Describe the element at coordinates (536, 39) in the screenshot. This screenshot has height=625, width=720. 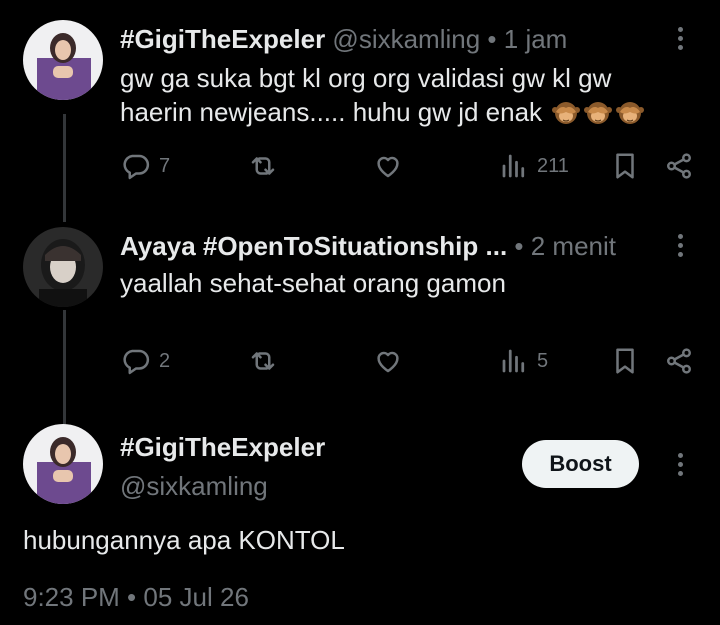
I see `post-time: 1 jam` at that location.